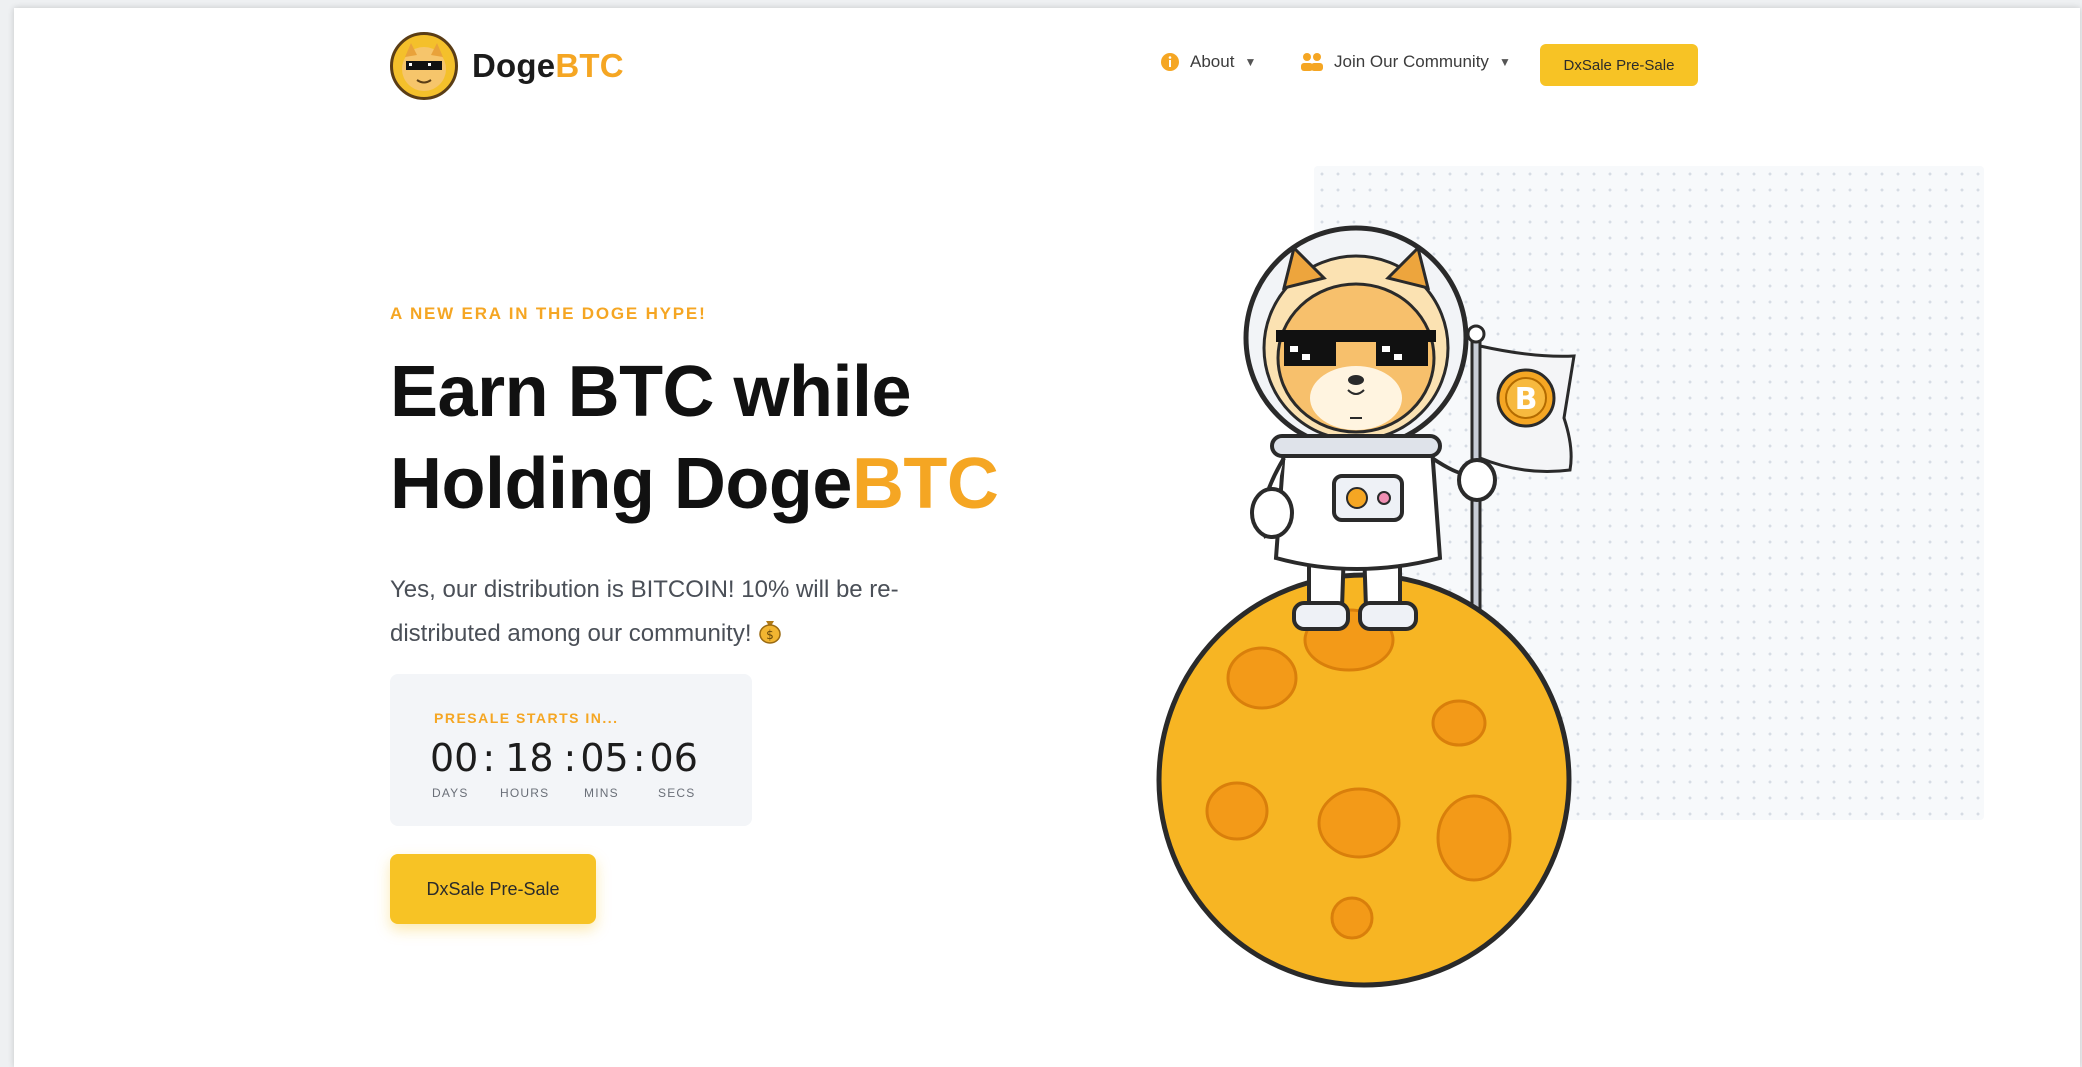 The width and height of the screenshot is (2082, 1067). I want to click on mins-unit-label: MINS, so click(601, 793).